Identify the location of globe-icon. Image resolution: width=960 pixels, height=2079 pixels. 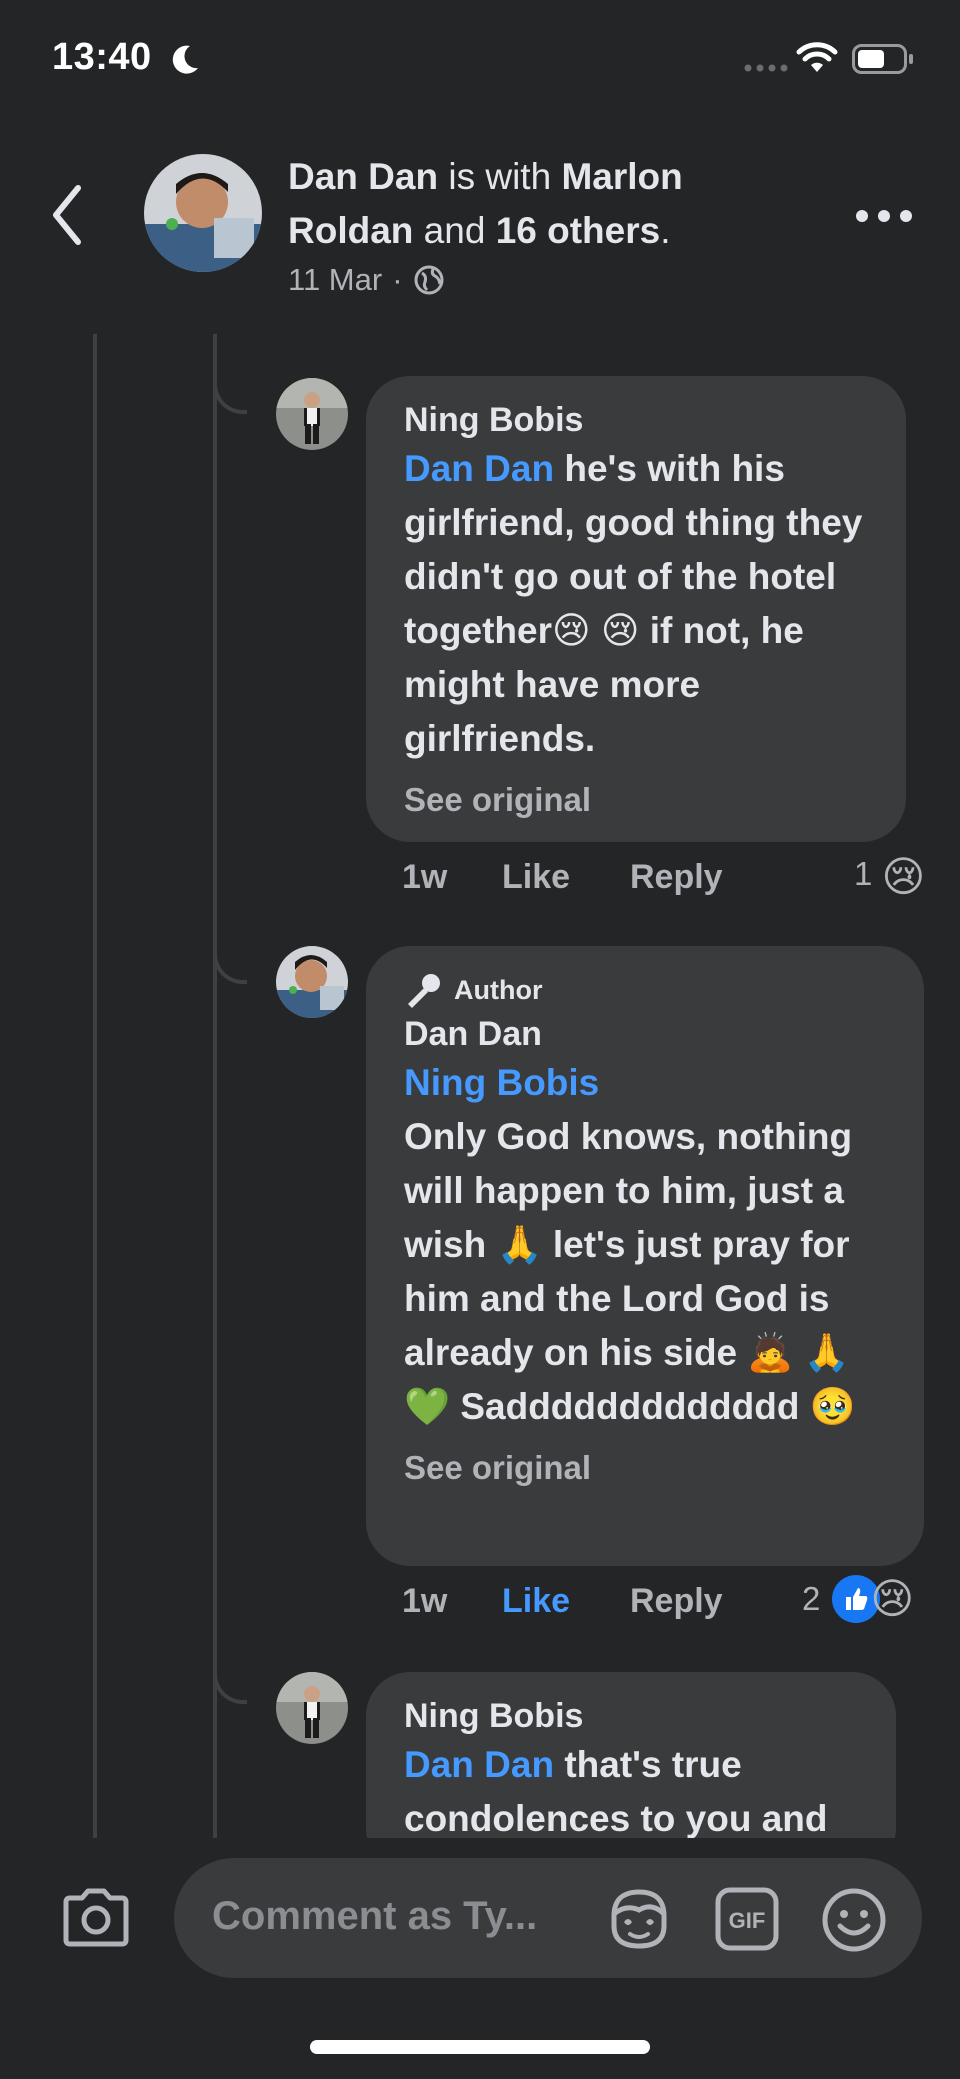
(429, 280).